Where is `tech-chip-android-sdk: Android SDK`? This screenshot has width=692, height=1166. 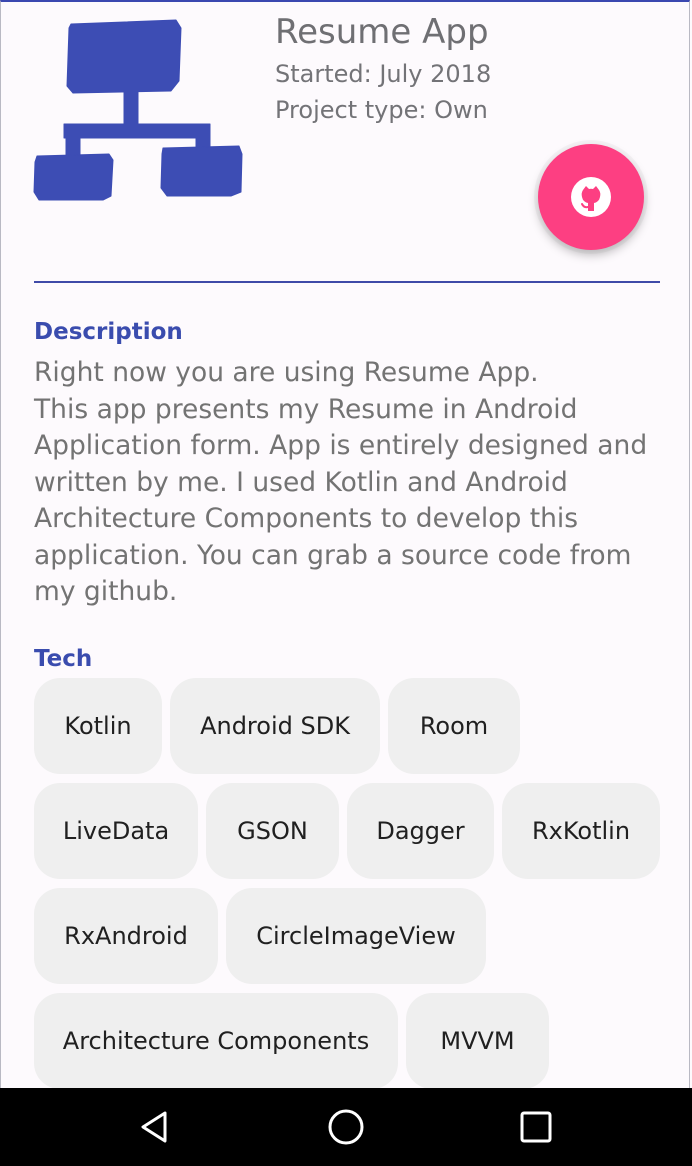 tech-chip-android-sdk: Android SDK is located at coordinates (275, 726).